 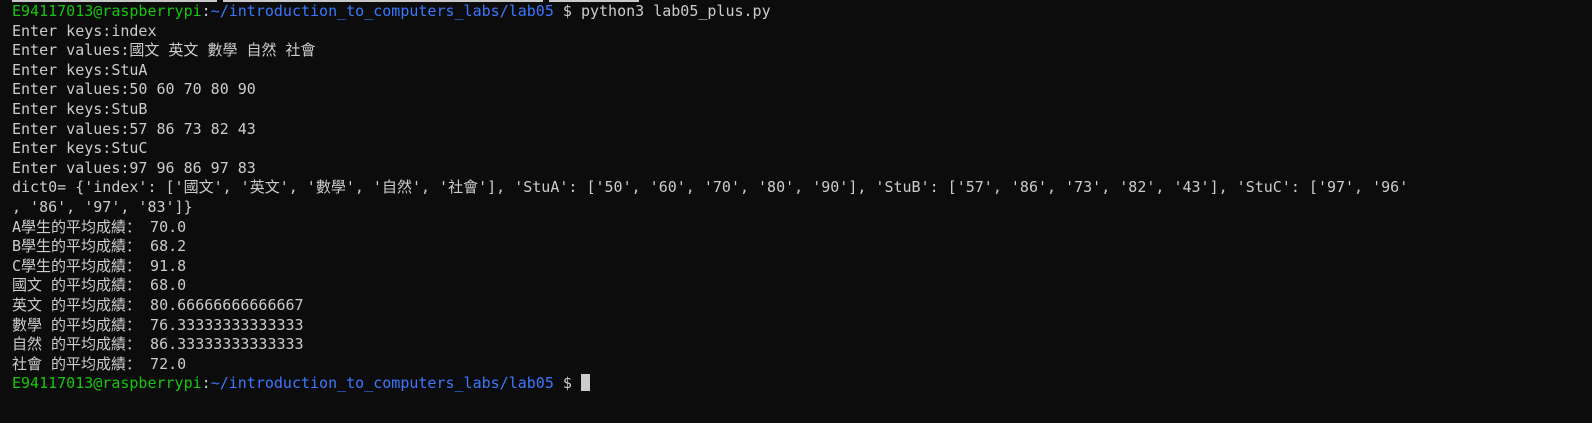 What do you see at coordinates (134, 89) in the screenshot?
I see `output-line: Enter values:50 60 70 80 90` at bounding box center [134, 89].